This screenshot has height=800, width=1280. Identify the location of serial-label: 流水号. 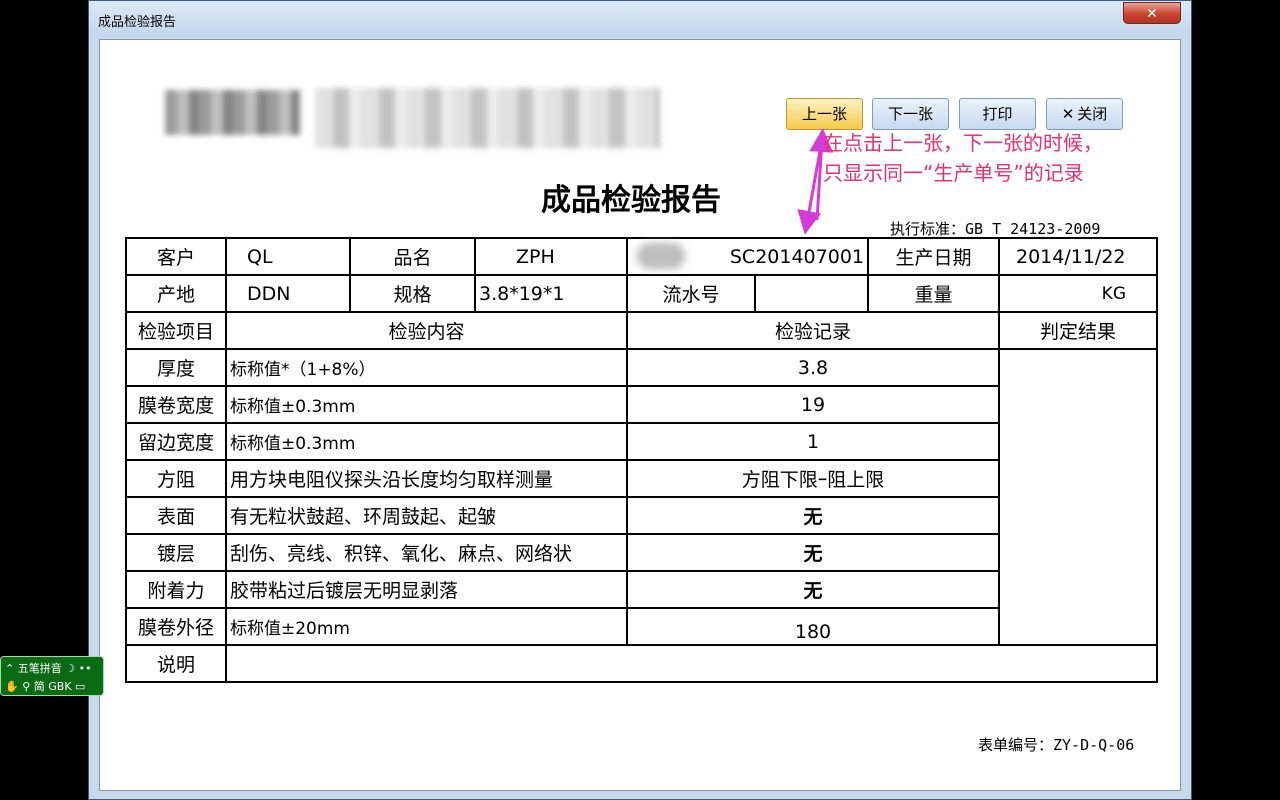
(691, 293).